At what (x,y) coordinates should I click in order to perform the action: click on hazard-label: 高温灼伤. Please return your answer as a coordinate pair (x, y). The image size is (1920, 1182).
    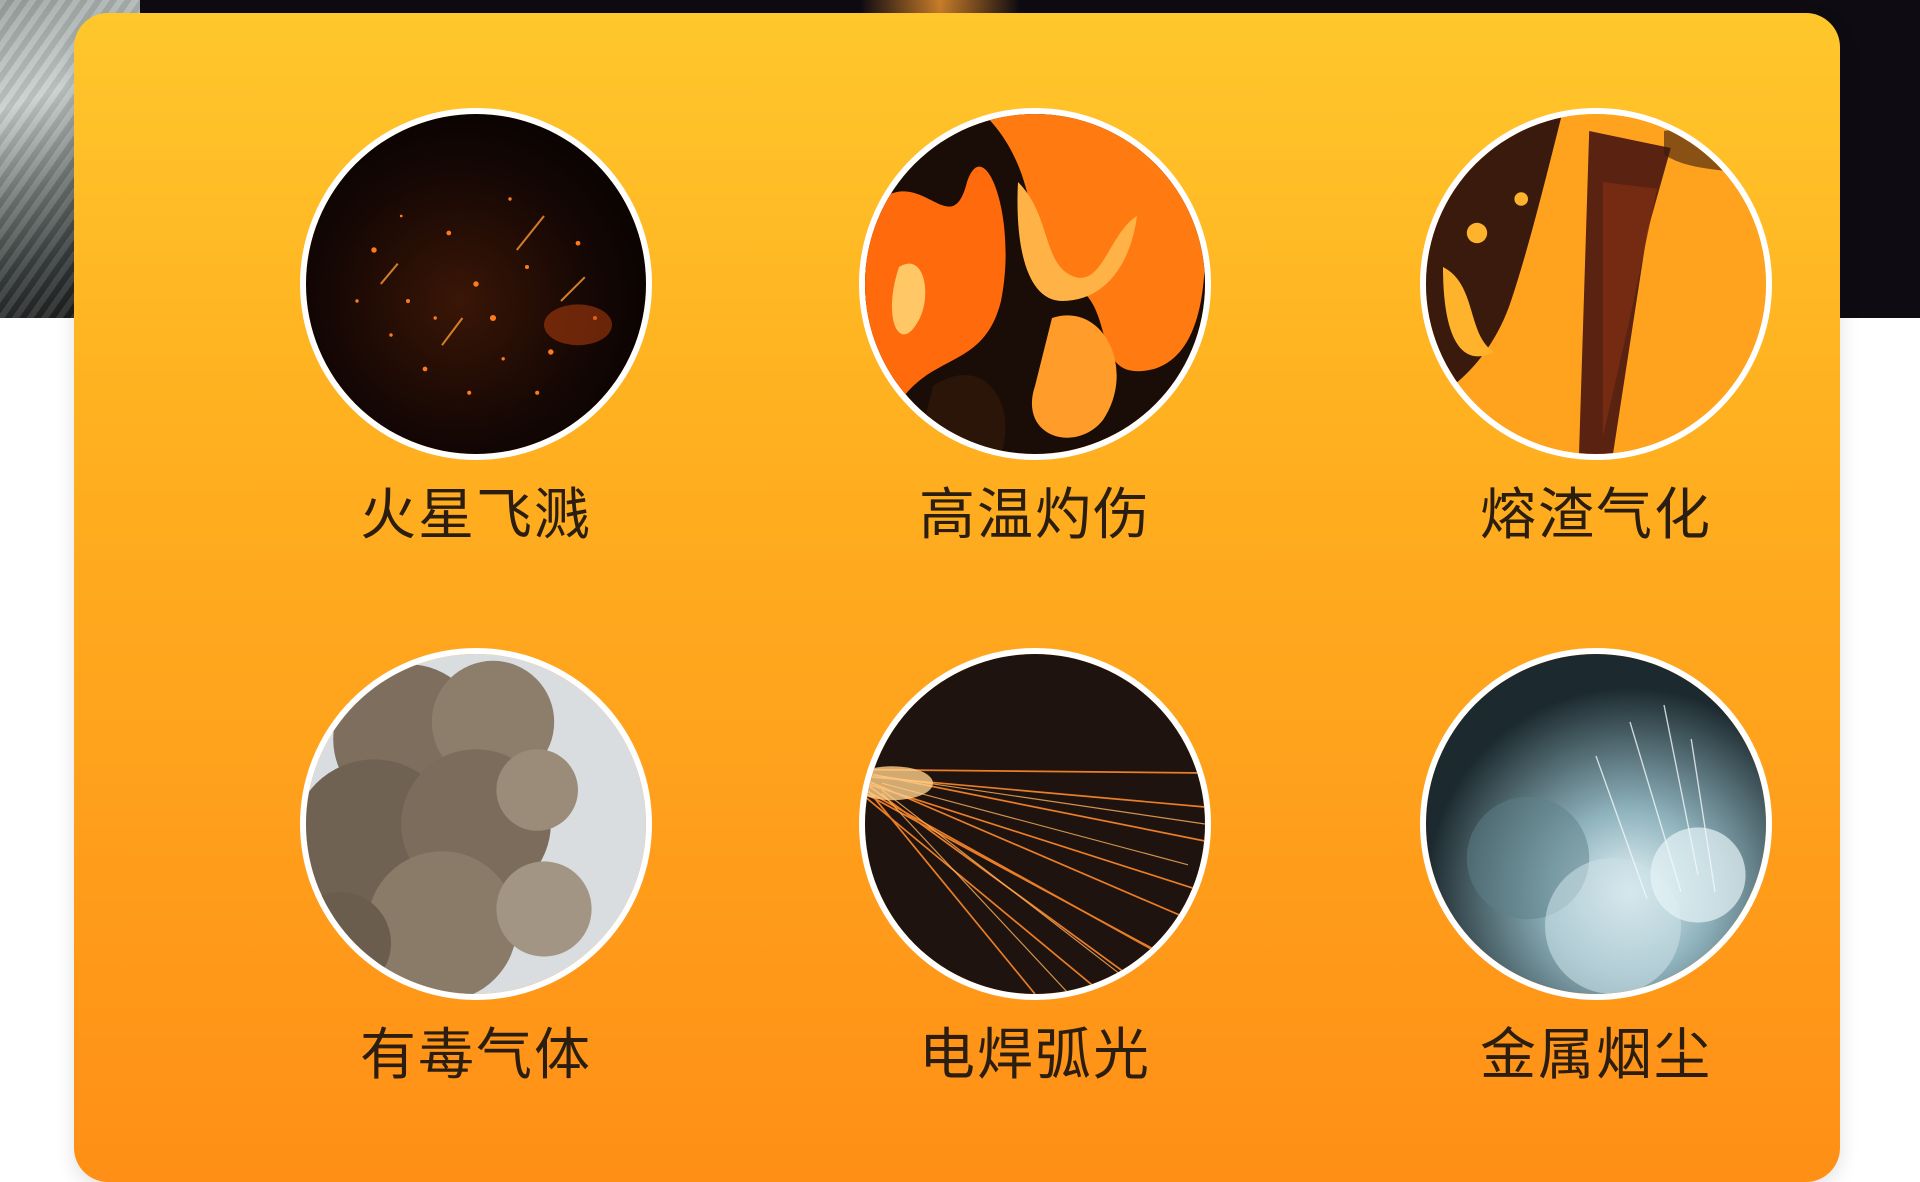
    Looking at the image, I should click on (1035, 515).